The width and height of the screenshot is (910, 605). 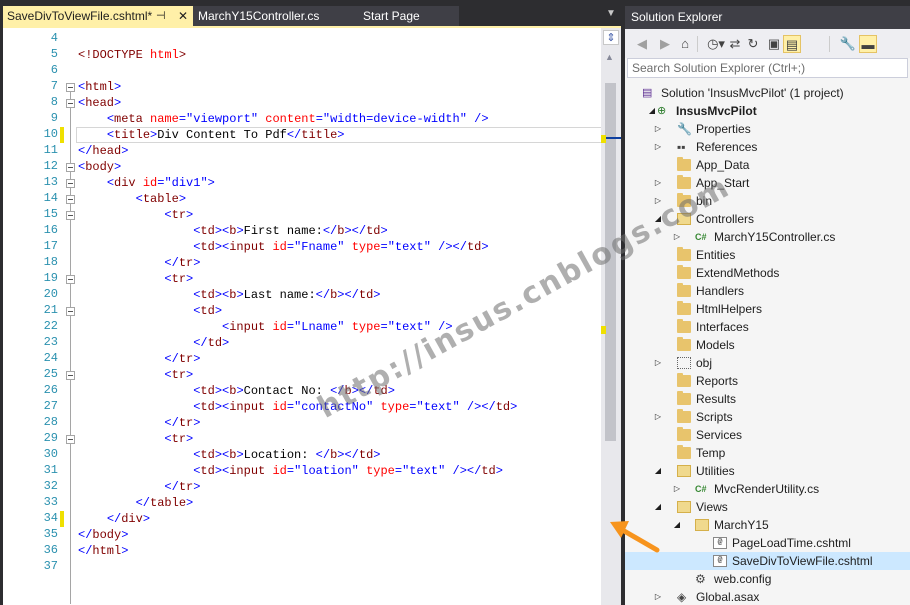 I want to click on tab-march-y15-controller: MarchY15Controller.cs, so click(x=272, y=16).